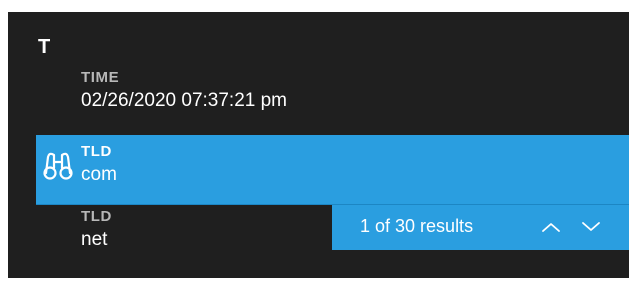  What do you see at coordinates (44, 47) in the screenshot?
I see `group-letter-heading: T` at bounding box center [44, 47].